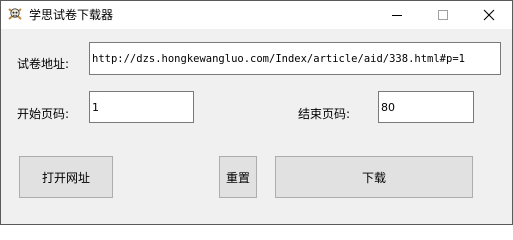 This screenshot has height=240, width=513. I want to click on window-title: 学思试卷下载器, so click(71, 15).